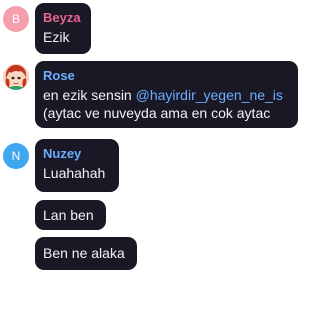 The image size is (320, 320). What do you see at coordinates (209, 95) in the screenshot?
I see `user-mention-link: @hayirdir_yegen_ne_is` at bounding box center [209, 95].